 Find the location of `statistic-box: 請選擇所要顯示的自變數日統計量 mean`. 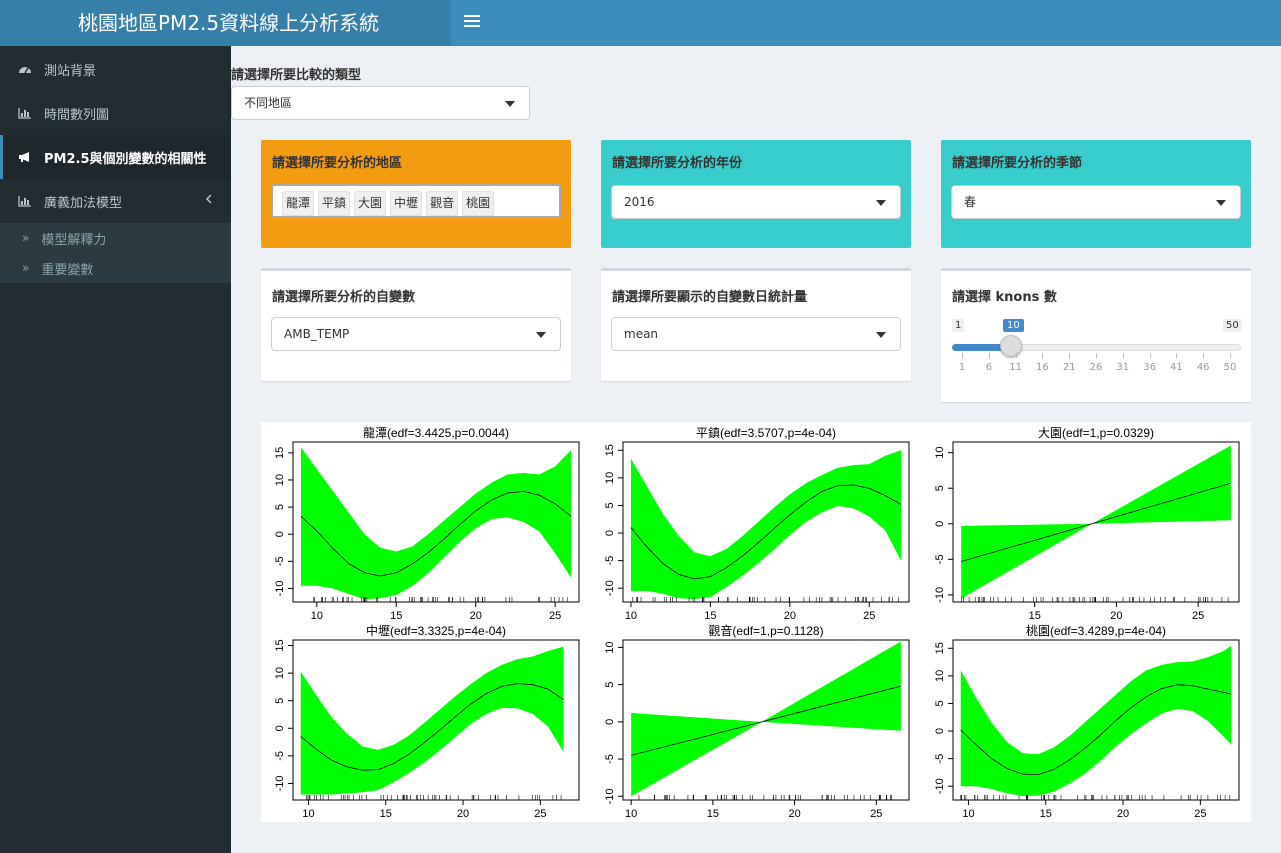

statistic-box: 請選擇所要顯示的自變數日統計量 mean is located at coordinates (756, 324).